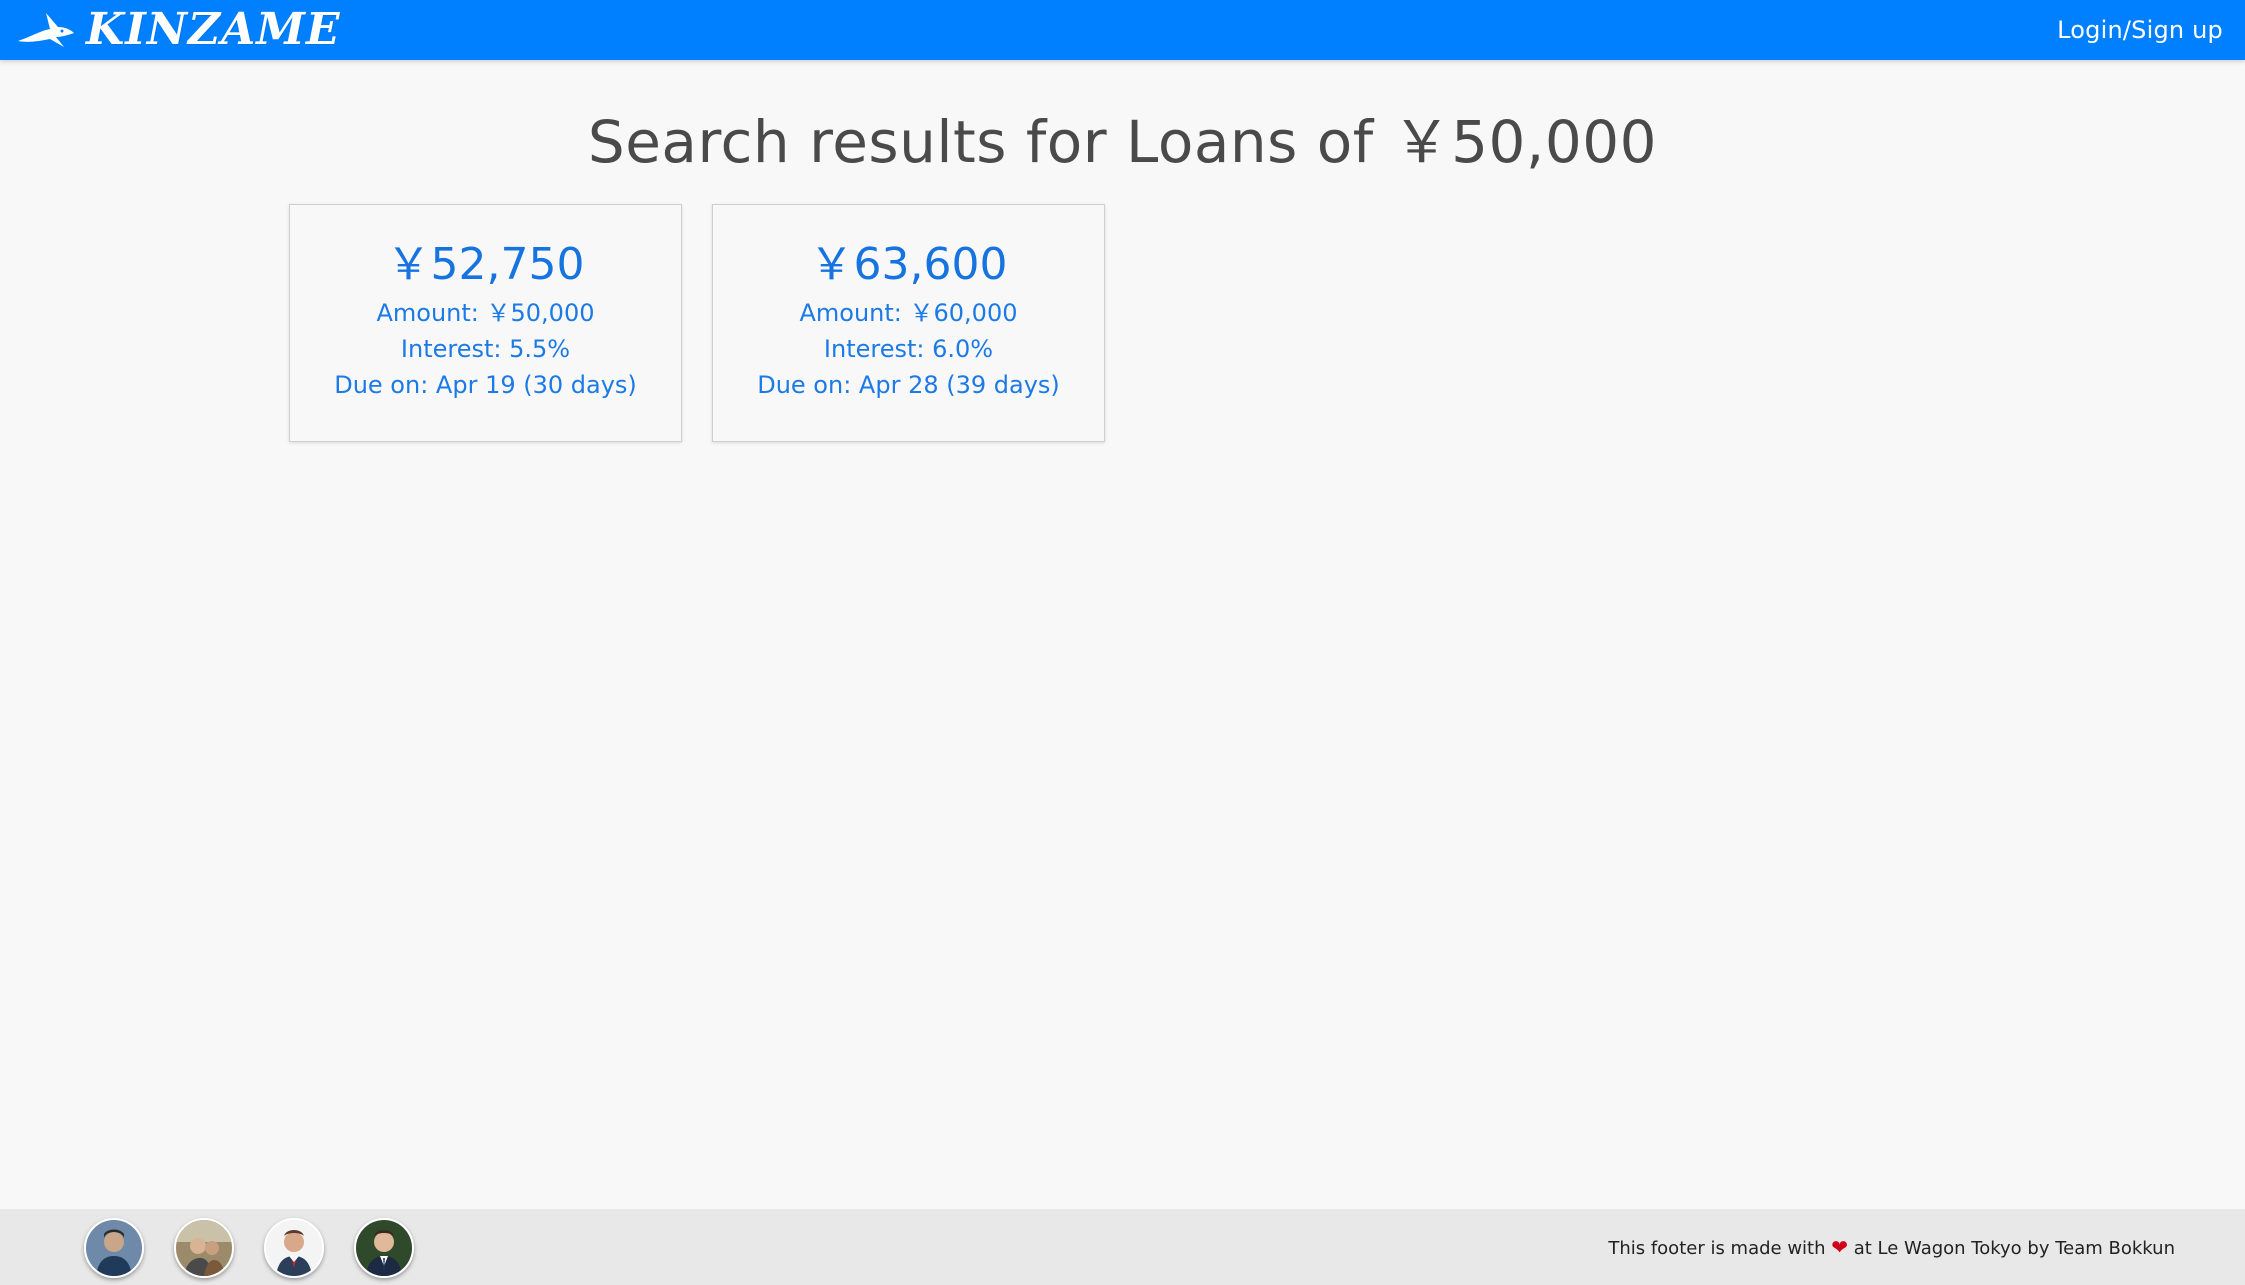  What do you see at coordinates (46, 30) in the screenshot?
I see `shark-logo-icon` at bounding box center [46, 30].